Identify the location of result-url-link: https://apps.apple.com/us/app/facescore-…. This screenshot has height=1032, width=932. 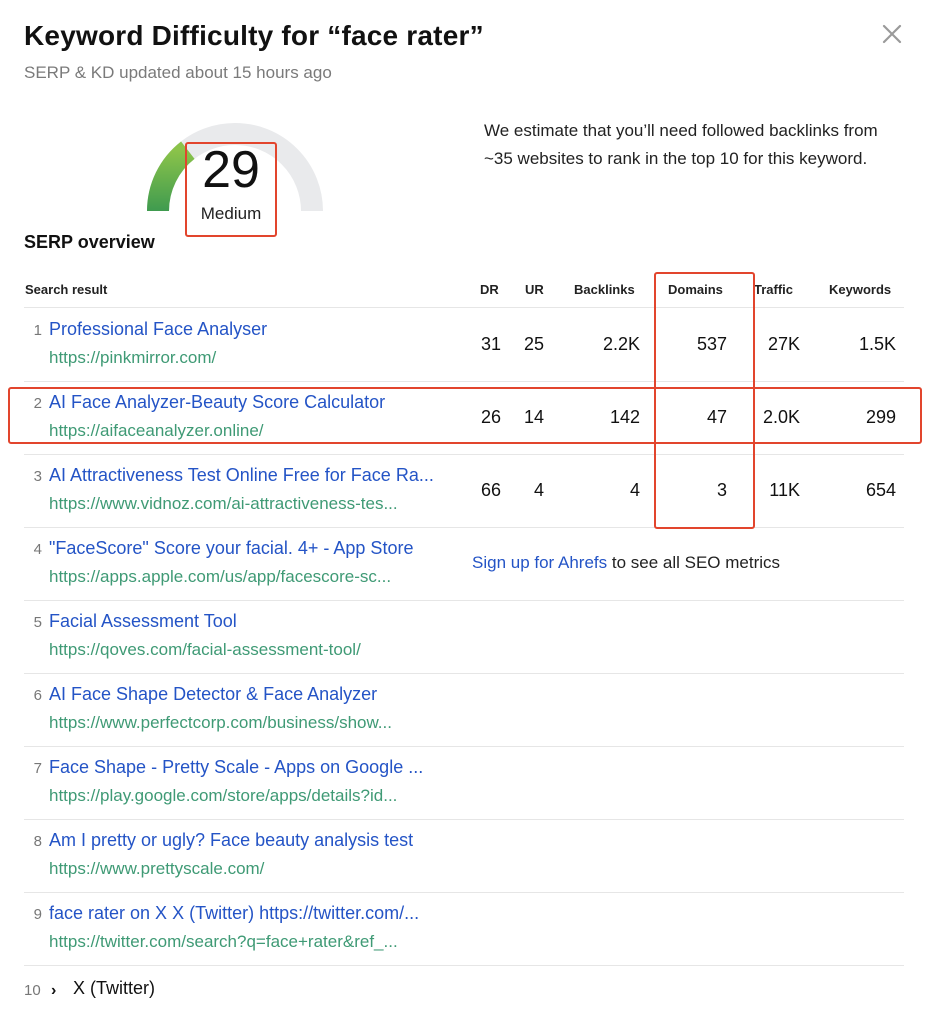
(220, 577).